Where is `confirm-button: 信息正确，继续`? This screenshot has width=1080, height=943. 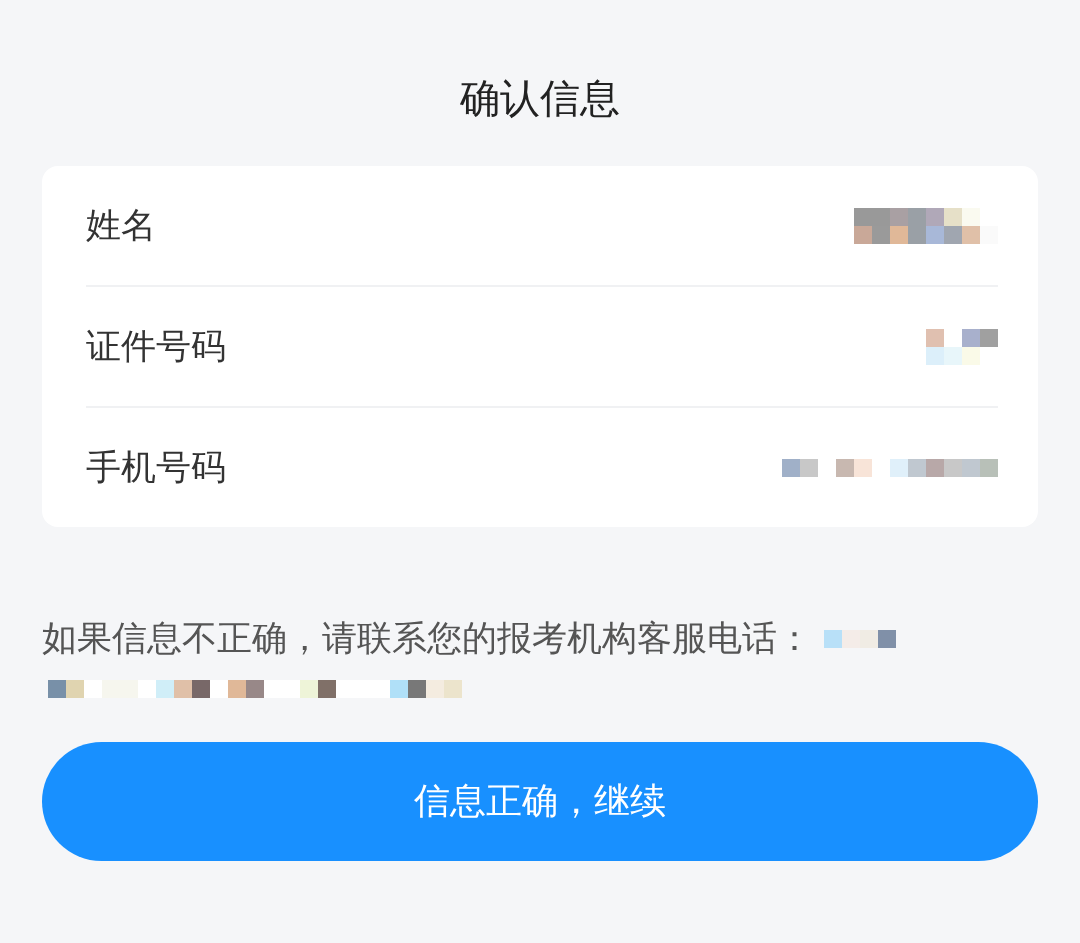
confirm-button: 信息正确，继续 is located at coordinates (540, 801).